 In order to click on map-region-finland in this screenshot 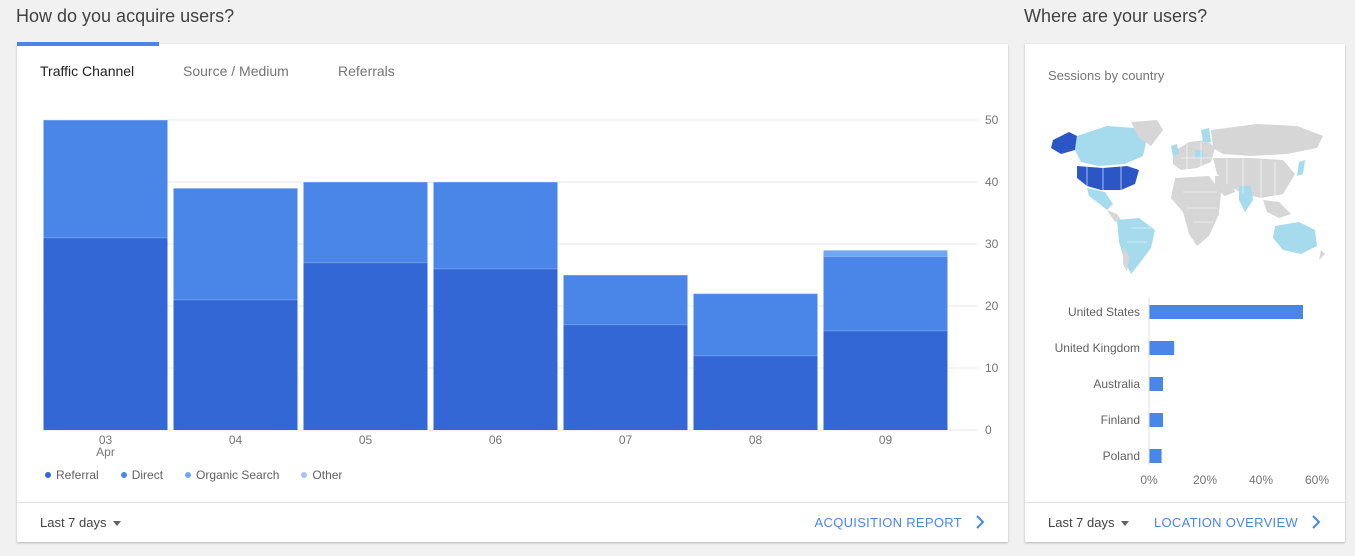, I will do `click(1206, 135)`.